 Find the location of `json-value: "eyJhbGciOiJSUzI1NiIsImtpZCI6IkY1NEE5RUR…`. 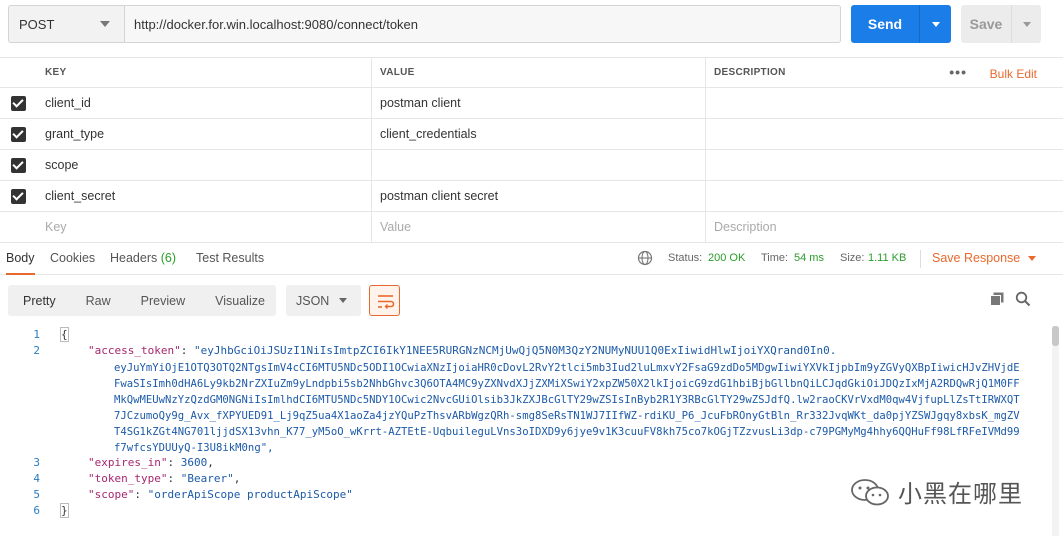

json-value: "eyJhbGciOiJSUzI1NiIsImtpZCI6IkY1NEE5RUR… is located at coordinates (515, 350).